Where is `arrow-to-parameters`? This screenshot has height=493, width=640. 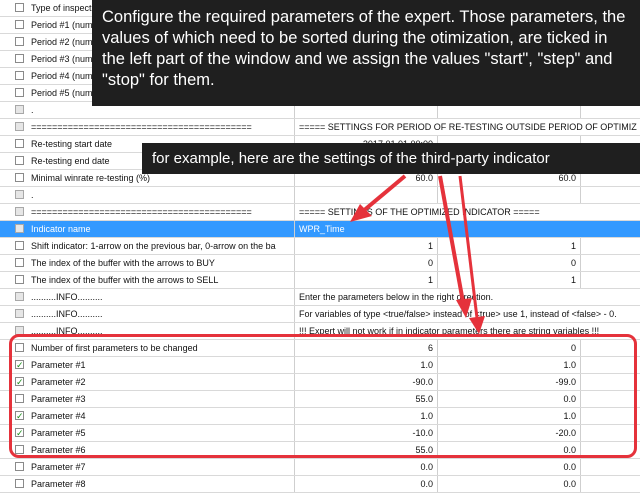
arrow-to-parameters is located at coordinates (451, 239).